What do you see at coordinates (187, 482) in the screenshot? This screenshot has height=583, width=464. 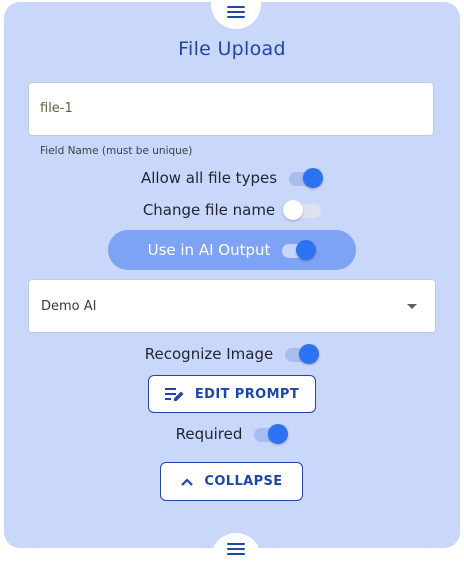 I see `chevron-up-icon` at bounding box center [187, 482].